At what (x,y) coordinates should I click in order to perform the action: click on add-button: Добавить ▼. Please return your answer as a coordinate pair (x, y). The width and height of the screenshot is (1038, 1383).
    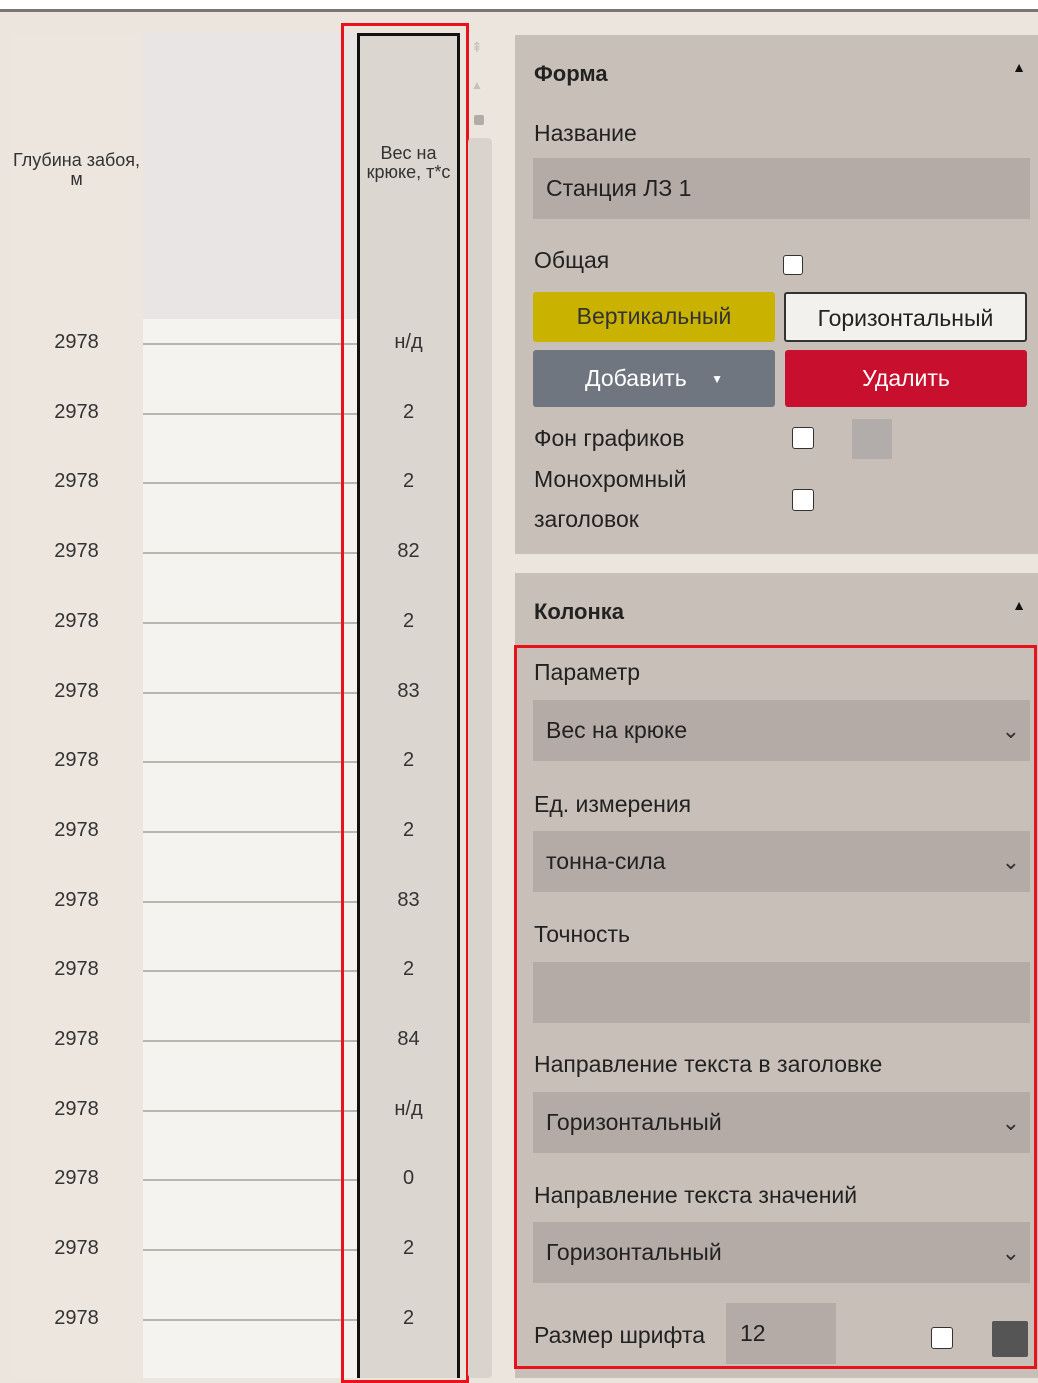
    Looking at the image, I should click on (654, 378).